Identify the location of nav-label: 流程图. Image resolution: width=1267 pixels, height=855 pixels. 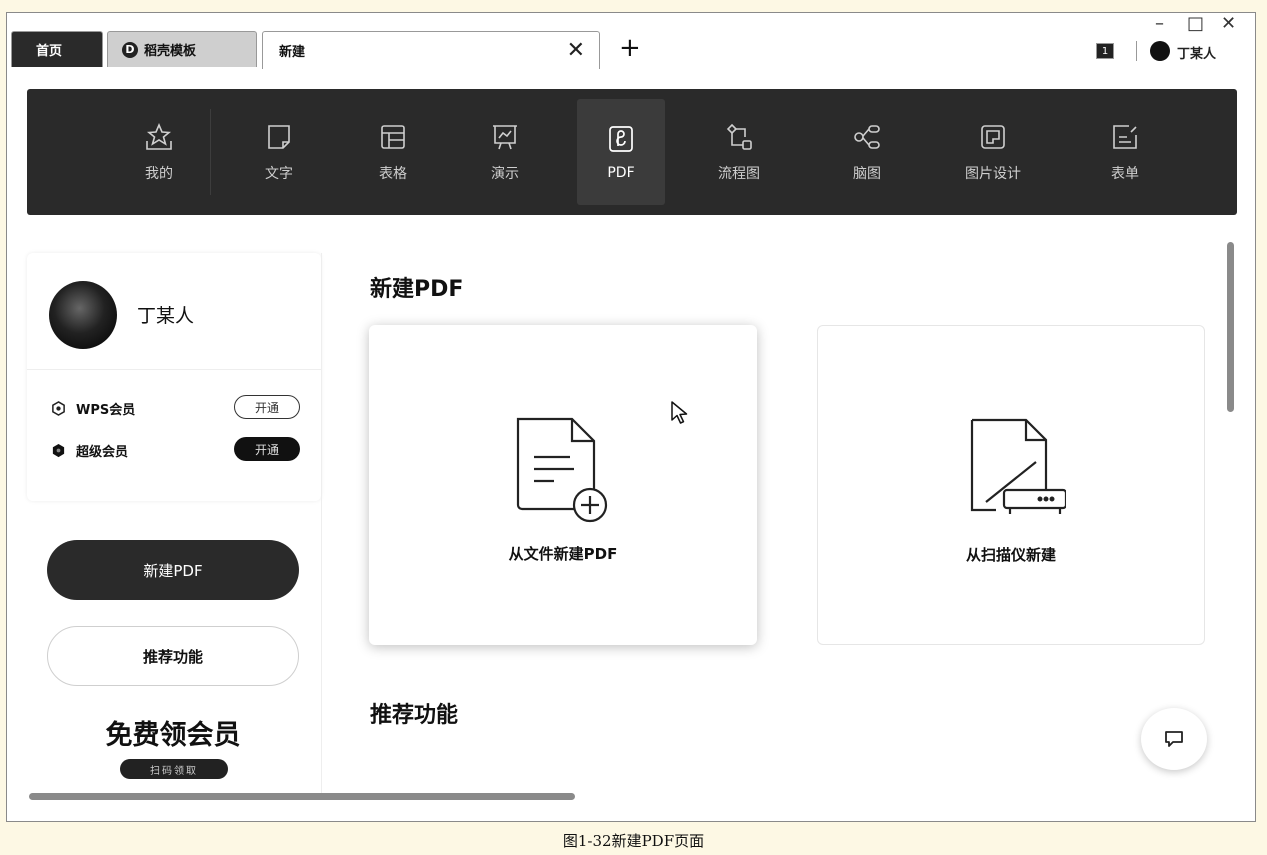
(739, 174).